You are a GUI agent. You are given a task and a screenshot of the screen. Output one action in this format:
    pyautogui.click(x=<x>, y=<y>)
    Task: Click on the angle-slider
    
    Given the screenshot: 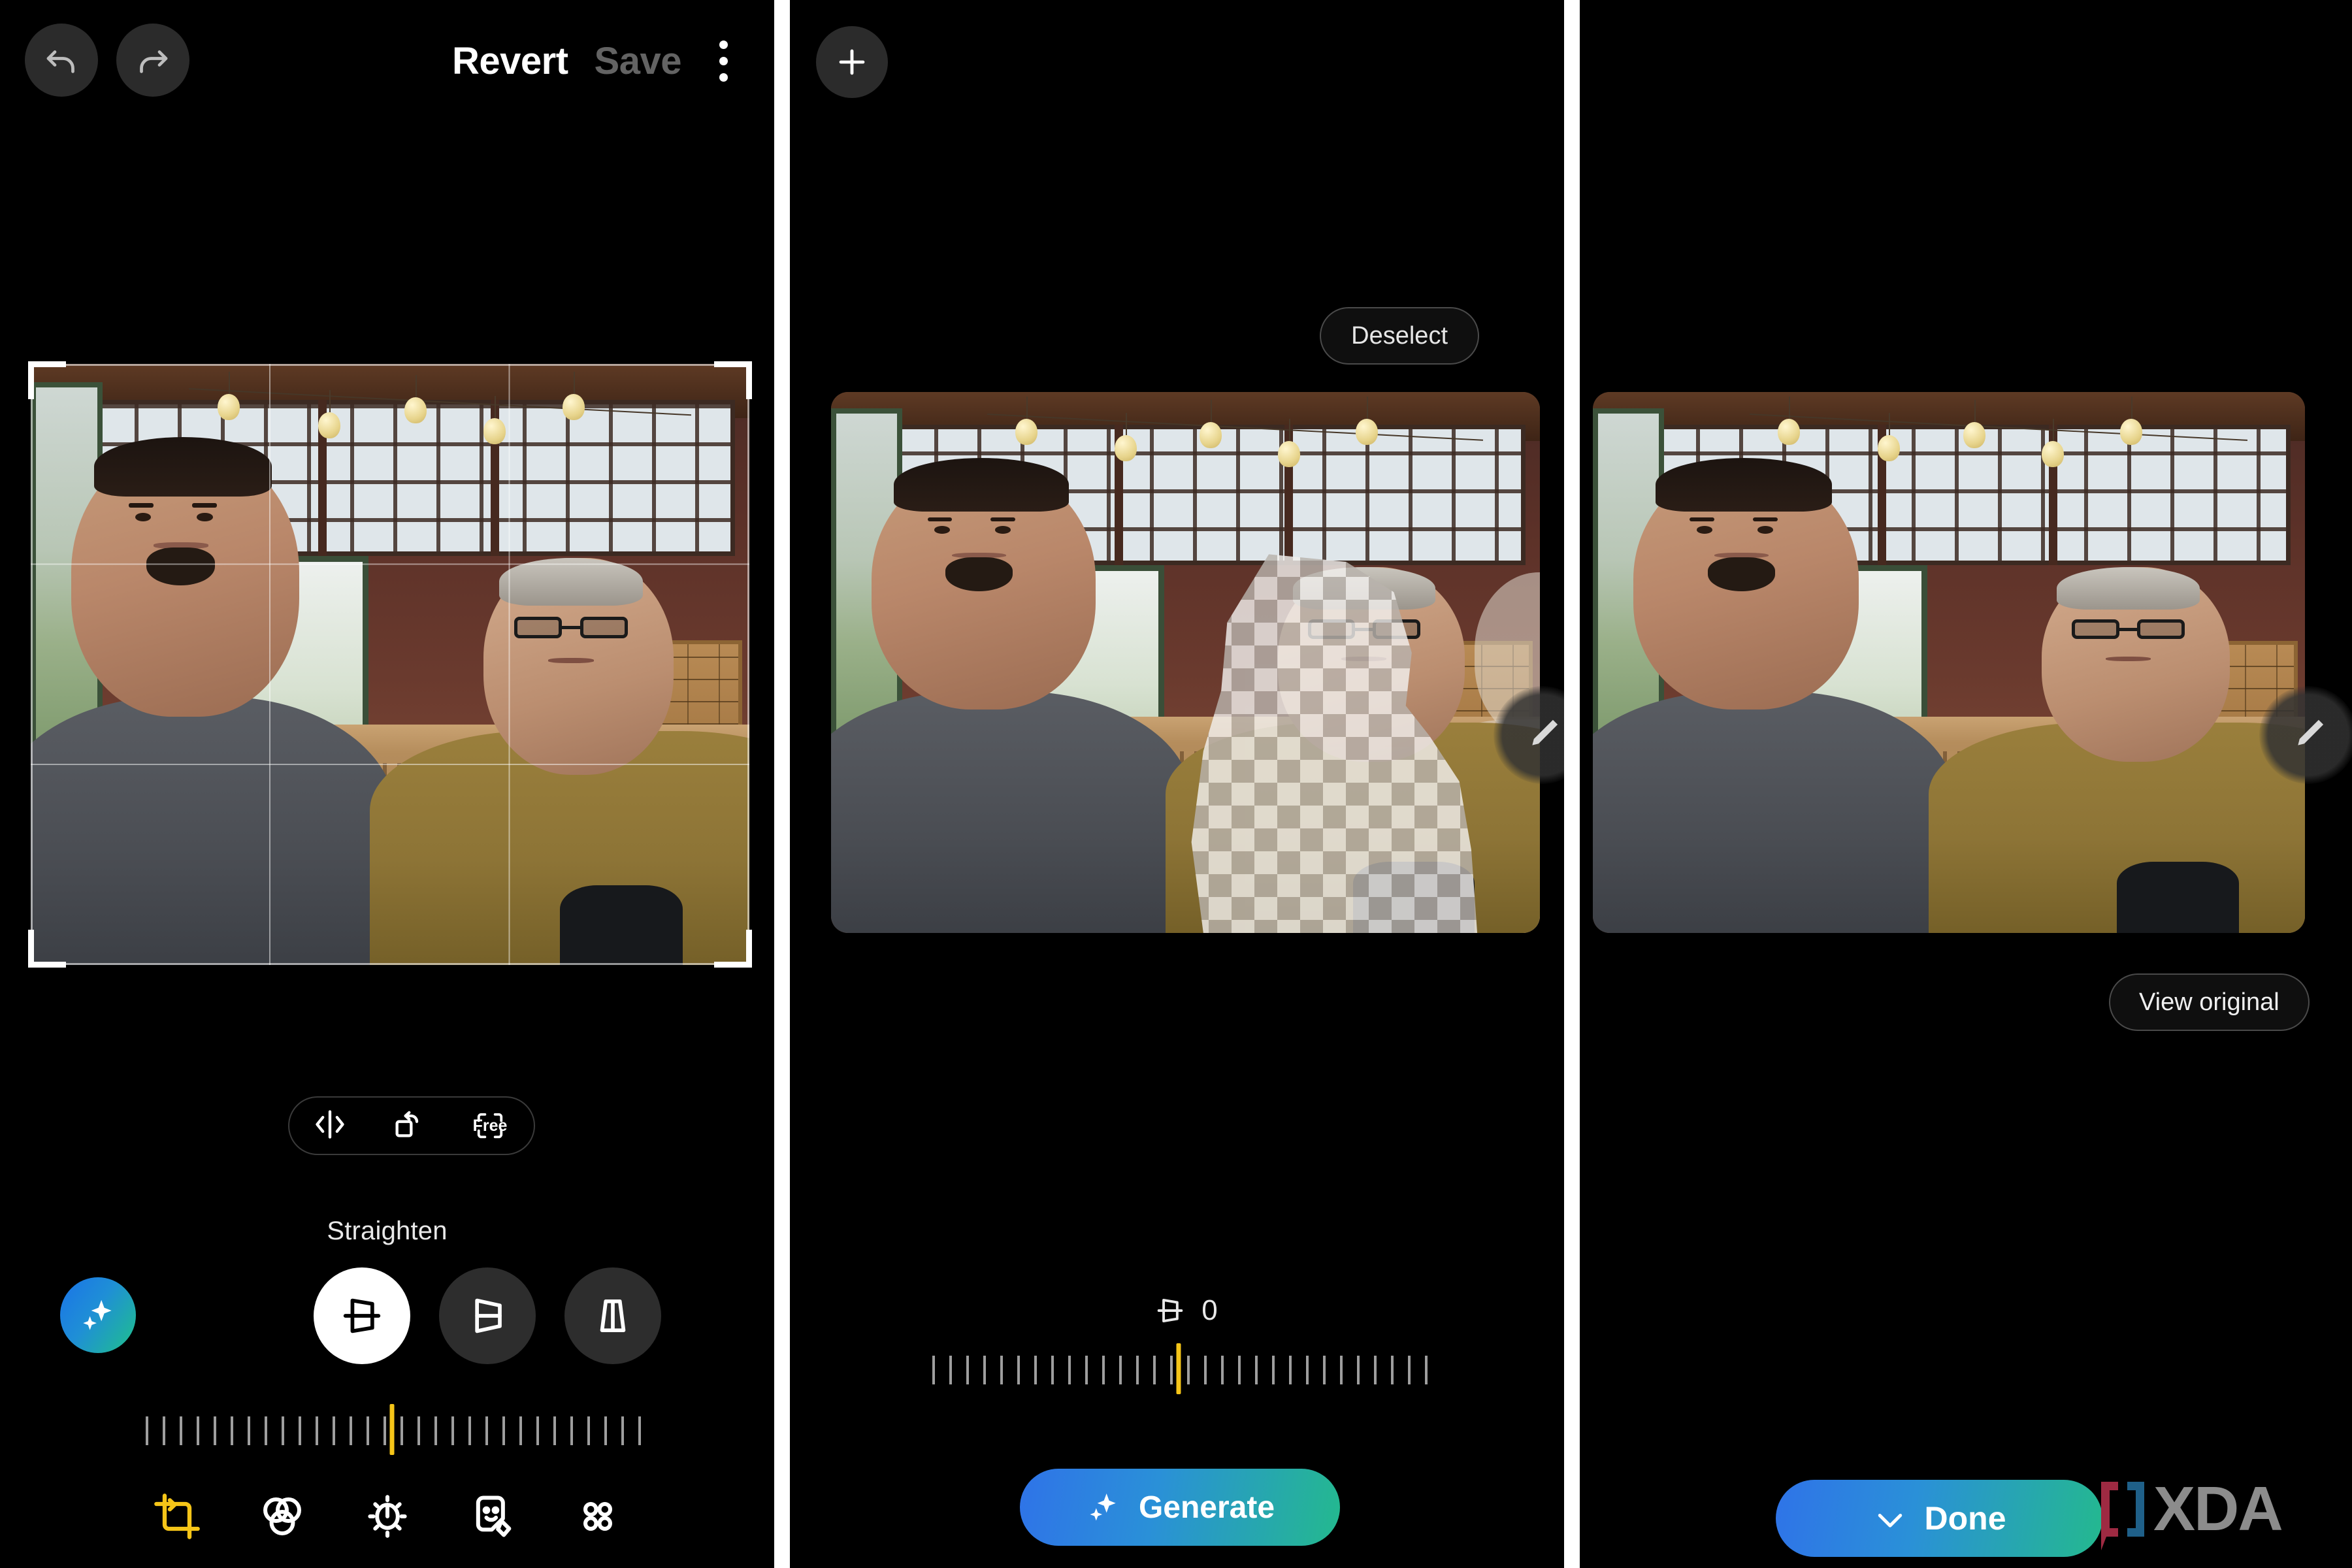 What is the action you would take?
    pyautogui.click(x=1178, y=1368)
    